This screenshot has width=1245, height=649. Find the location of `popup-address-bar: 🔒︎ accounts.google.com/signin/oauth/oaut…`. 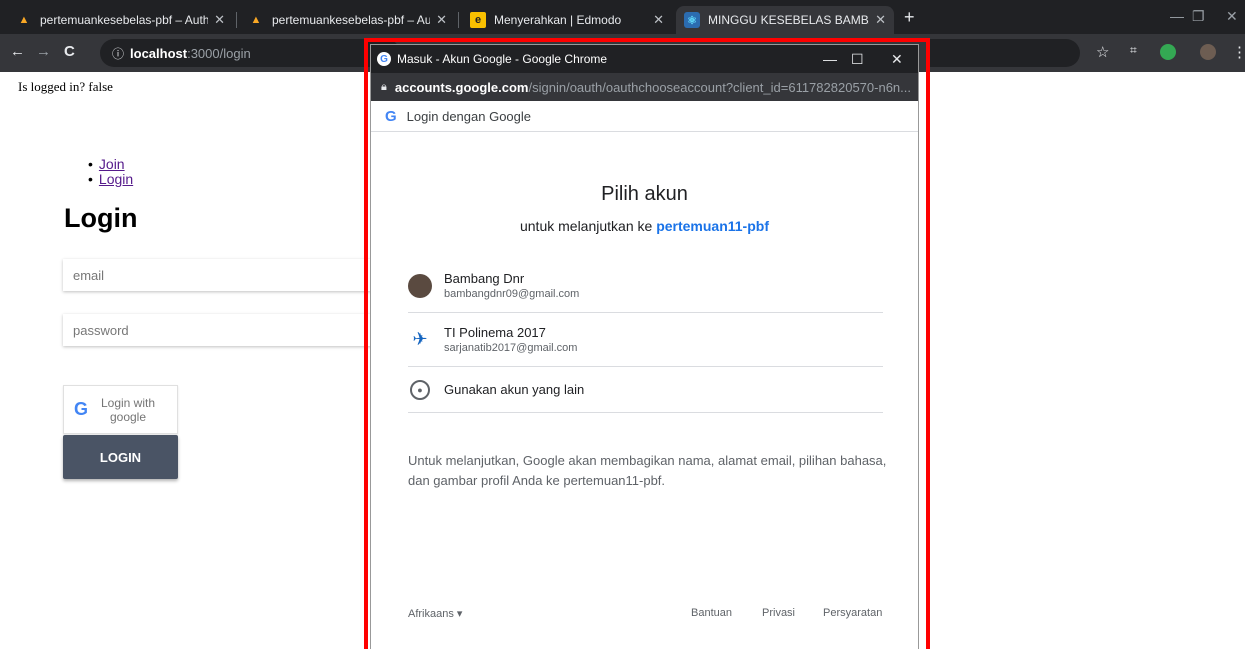

popup-address-bar: 🔒︎ accounts.google.com/signin/oauth/oaut… is located at coordinates (644, 87).